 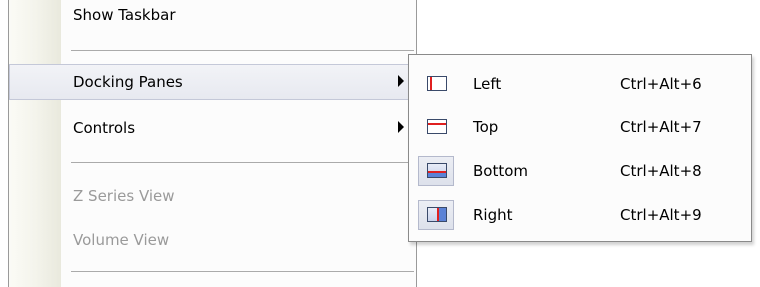 I want to click on dock-left-icon, so click(x=437, y=83).